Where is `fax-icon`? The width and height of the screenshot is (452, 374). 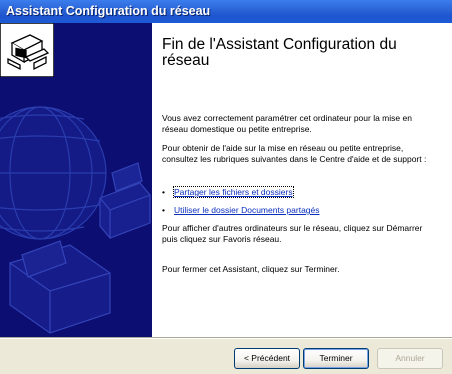
fax-icon is located at coordinates (60, 287).